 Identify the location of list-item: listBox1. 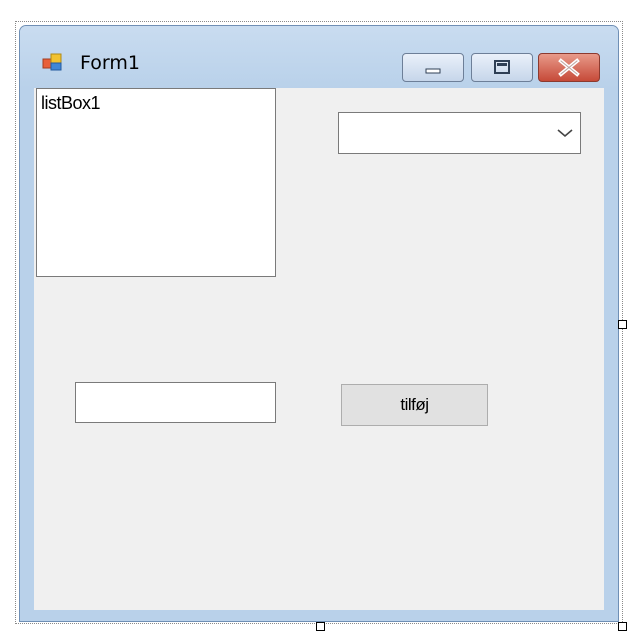
(71, 103).